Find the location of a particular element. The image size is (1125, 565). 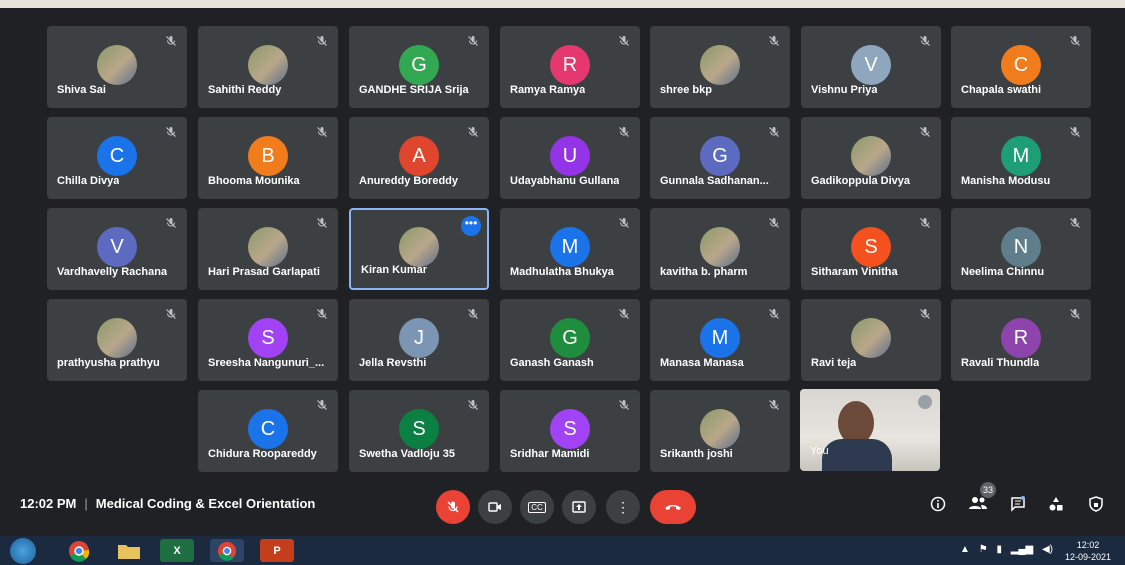

participant-tile: M Madhulatha Bhukya is located at coordinates (570, 249).